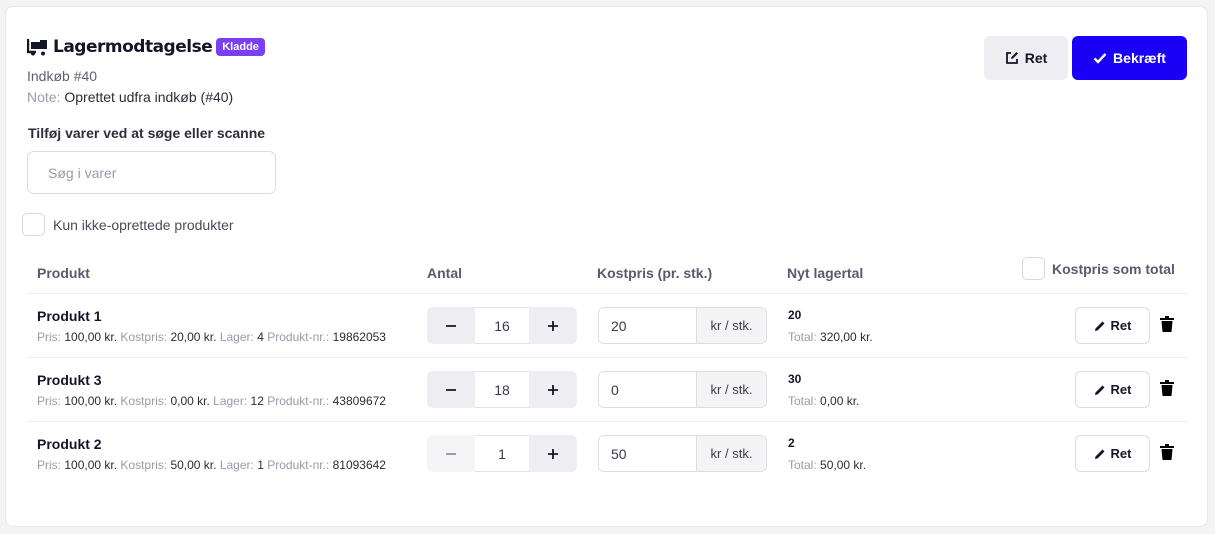  What do you see at coordinates (37, 47) in the screenshot?
I see `forklift-icon` at bounding box center [37, 47].